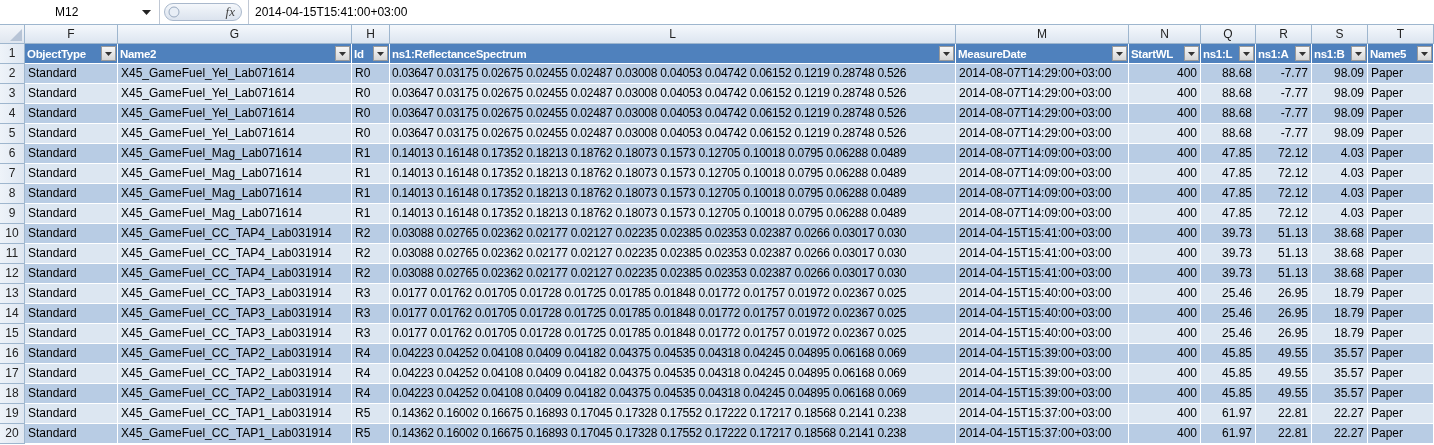  What do you see at coordinates (12, 154) in the screenshot?
I see `row-header: 6` at bounding box center [12, 154].